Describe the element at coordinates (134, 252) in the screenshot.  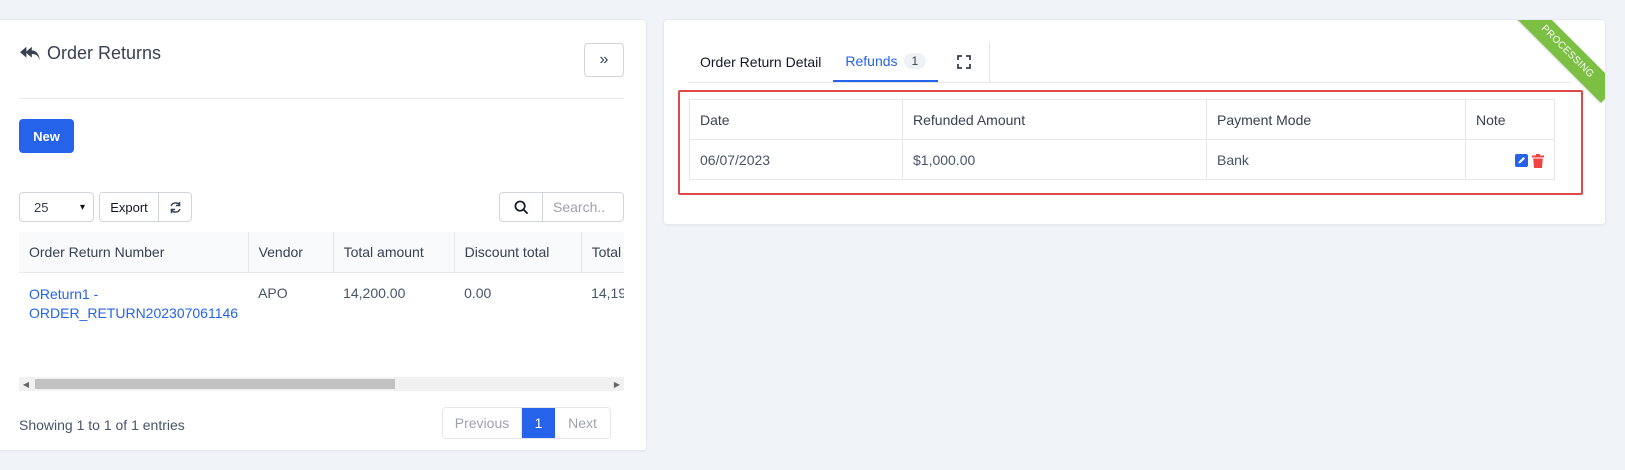
I see `column-header: Order Return Number` at that location.